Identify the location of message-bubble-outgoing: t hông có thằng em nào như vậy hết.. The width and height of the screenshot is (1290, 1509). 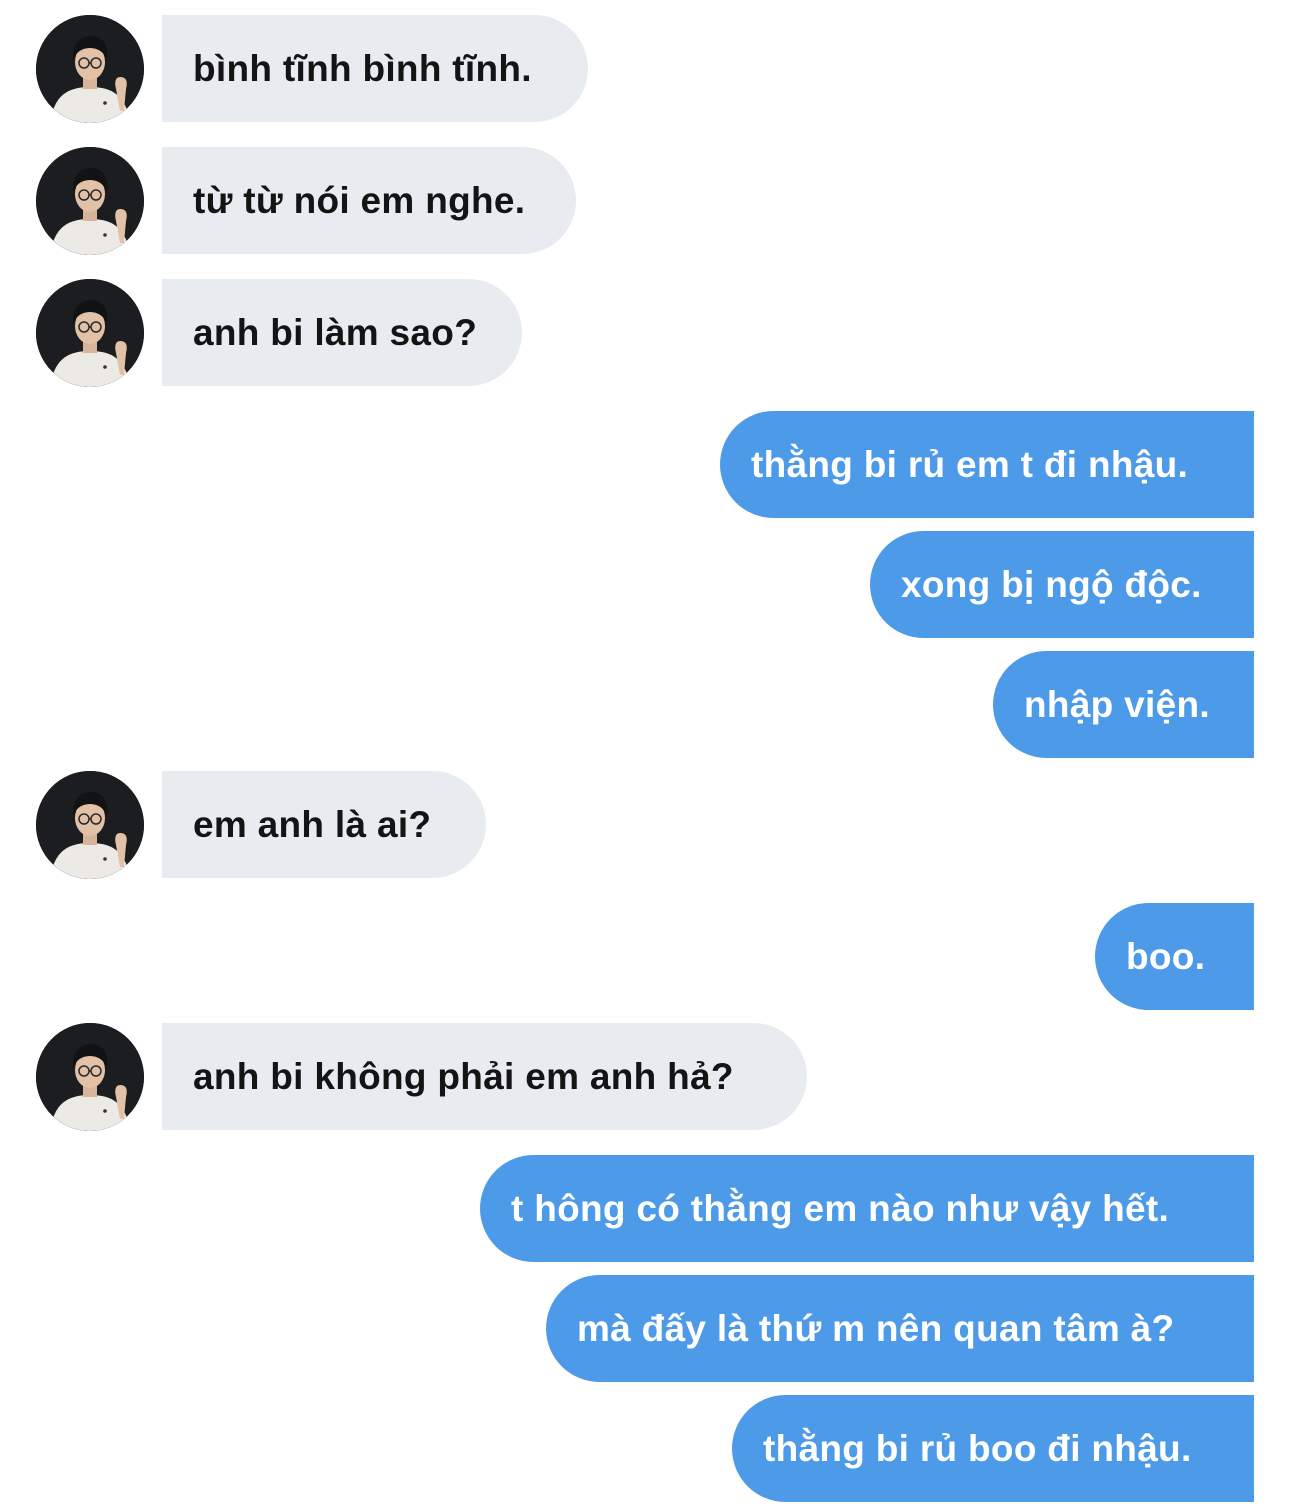
(867, 1208).